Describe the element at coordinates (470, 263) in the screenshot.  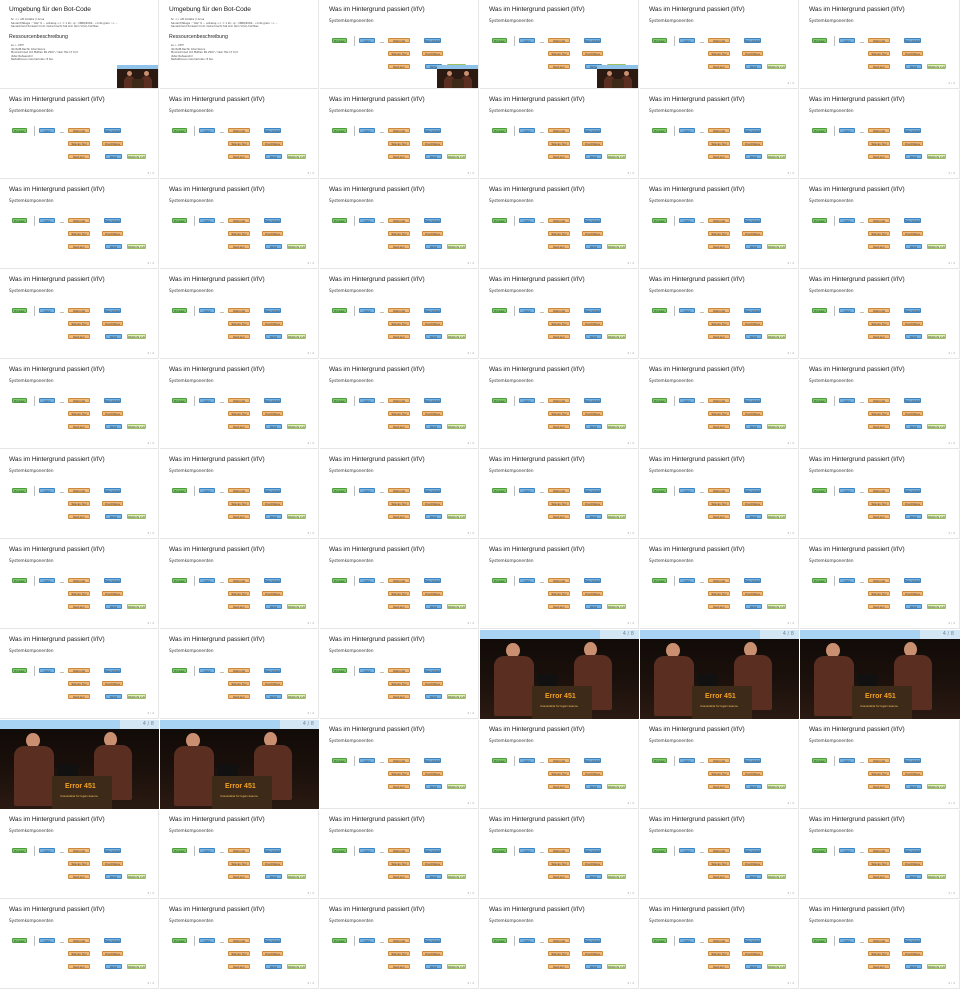
I see `page-number: 4 / 4` at that location.